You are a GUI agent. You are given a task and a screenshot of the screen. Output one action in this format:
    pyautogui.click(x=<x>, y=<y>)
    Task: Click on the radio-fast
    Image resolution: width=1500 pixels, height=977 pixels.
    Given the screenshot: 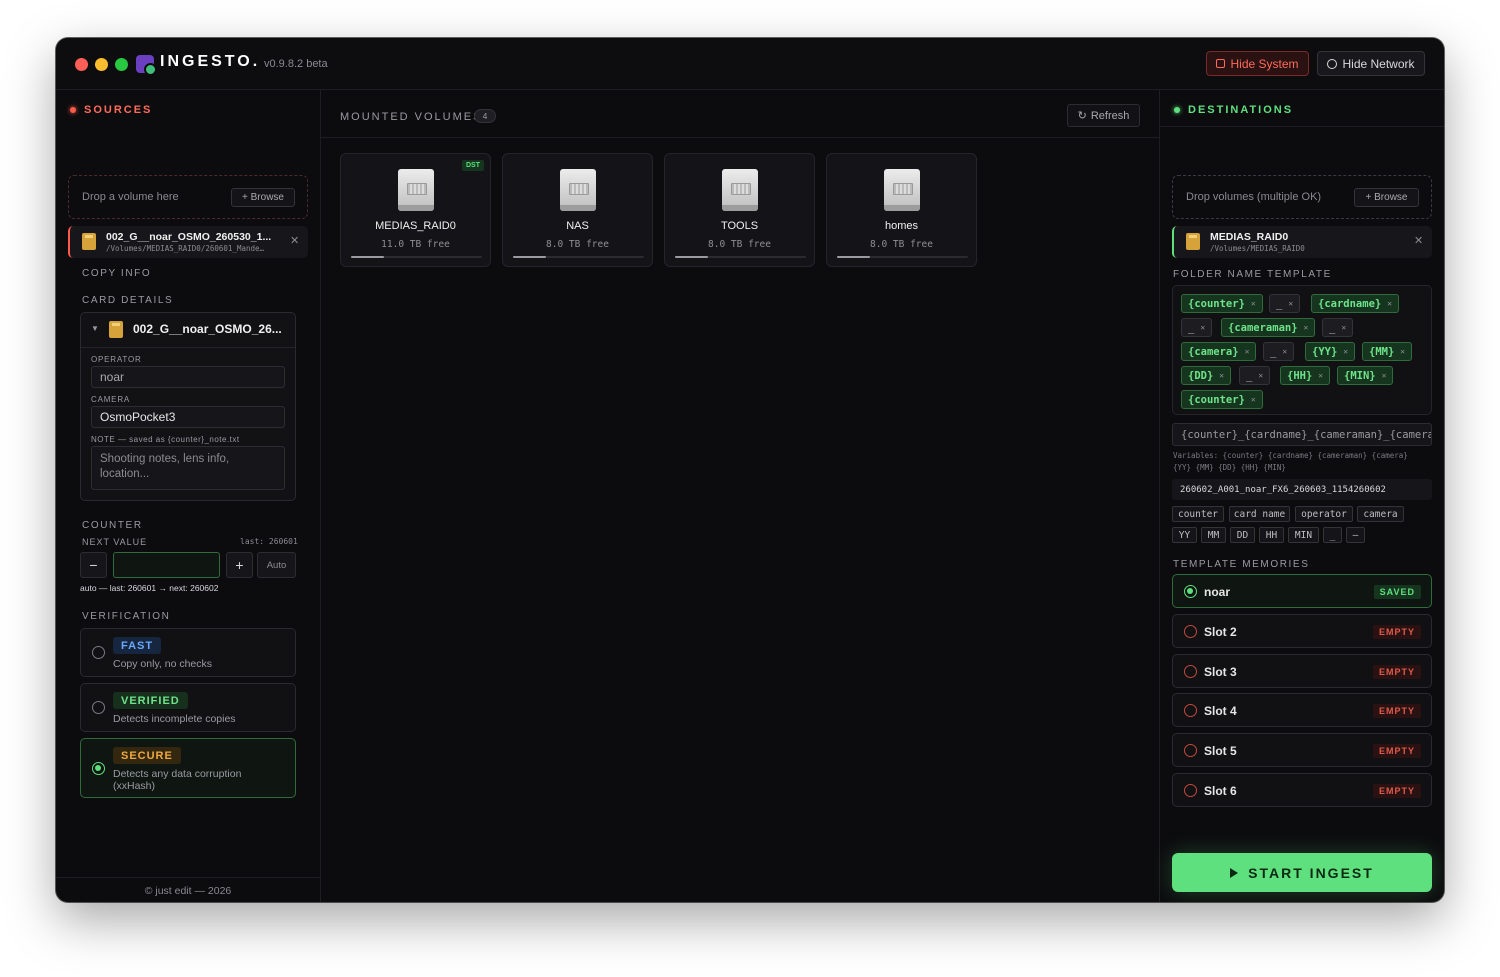 What is the action you would take?
    pyautogui.click(x=98, y=652)
    